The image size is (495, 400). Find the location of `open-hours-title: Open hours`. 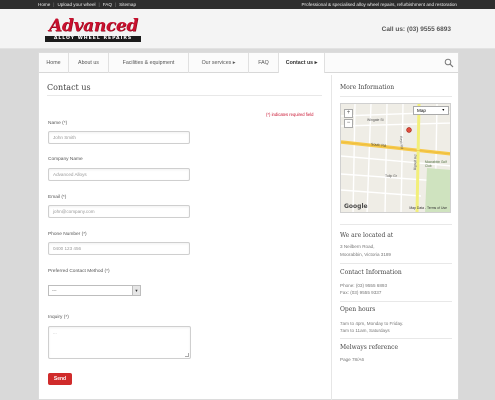

open-hours-title: Open hours is located at coordinates (358, 309).